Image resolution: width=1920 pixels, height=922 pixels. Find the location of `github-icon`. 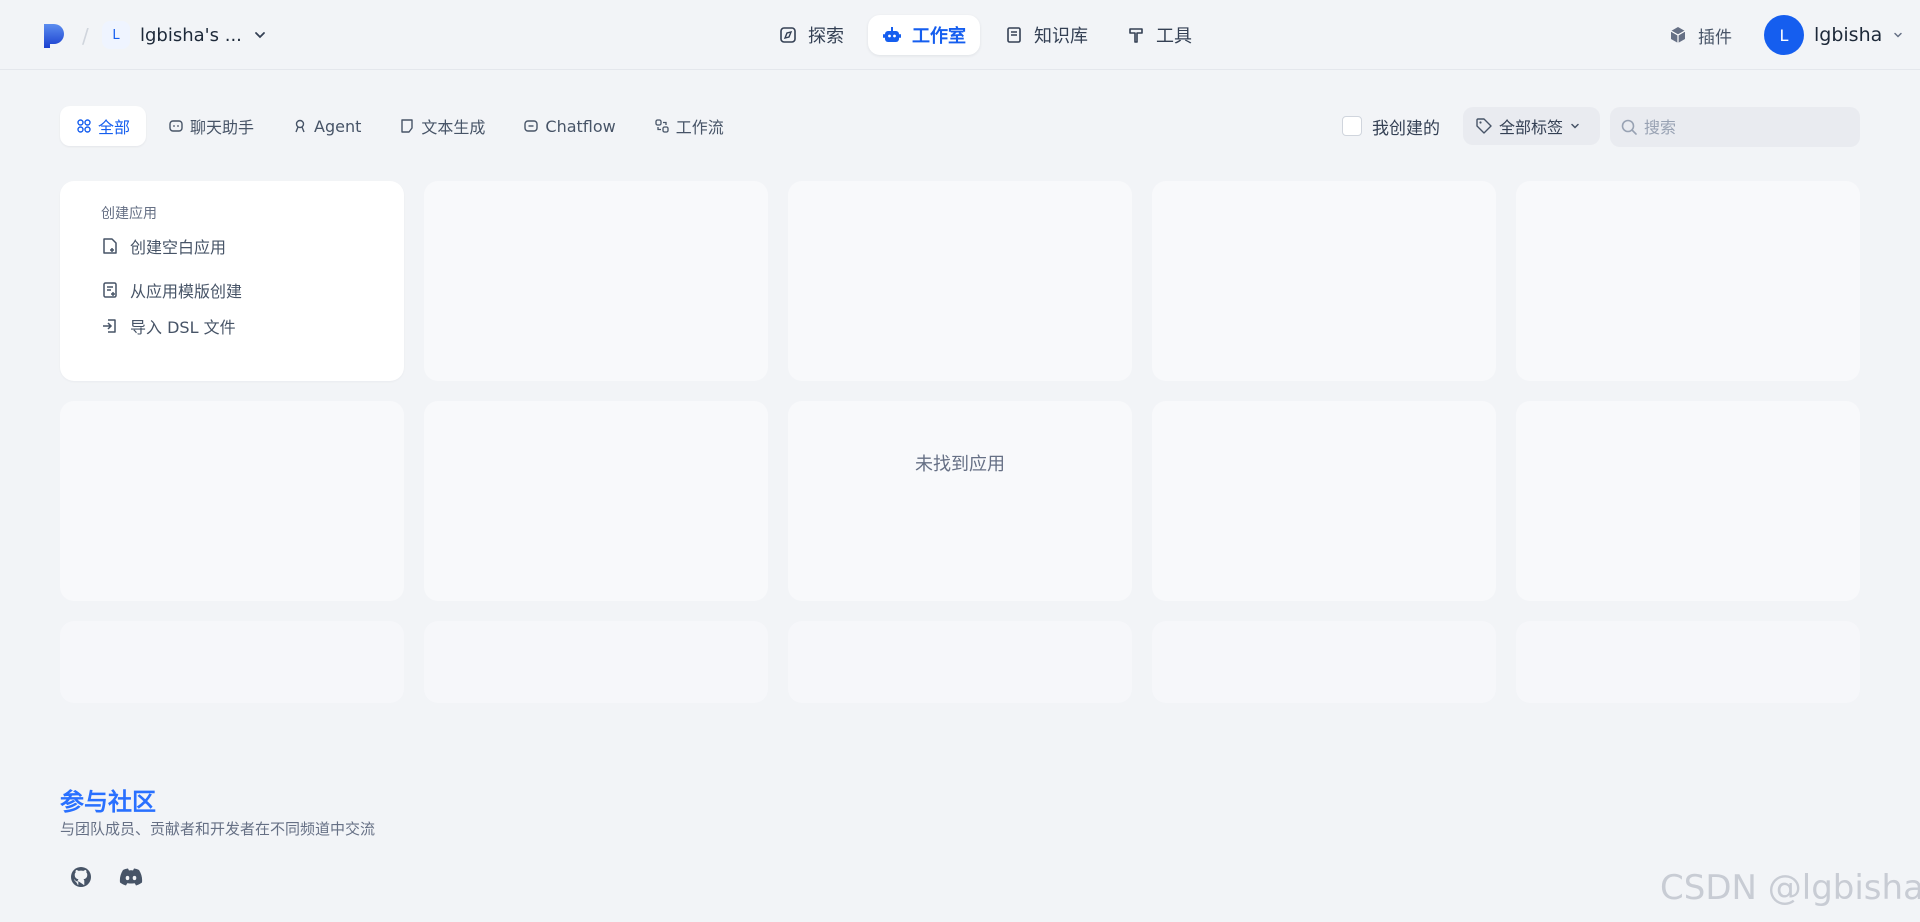

github-icon is located at coordinates (81, 877).